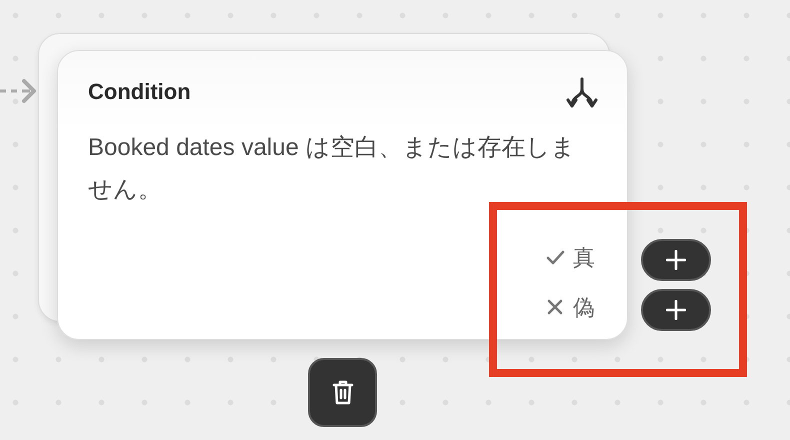 The image size is (790, 440). What do you see at coordinates (19, 91) in the screenshot?
I see `connector-arrow` at bounding box center [19, 91].